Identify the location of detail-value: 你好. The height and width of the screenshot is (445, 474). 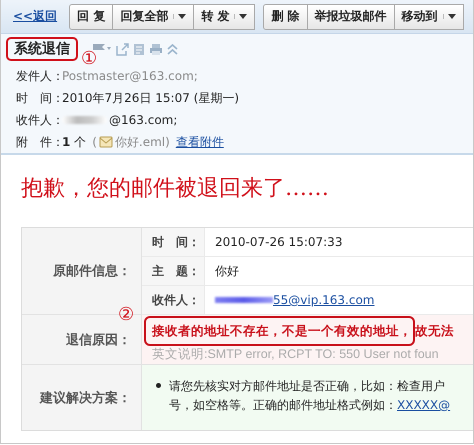
(227, 271).